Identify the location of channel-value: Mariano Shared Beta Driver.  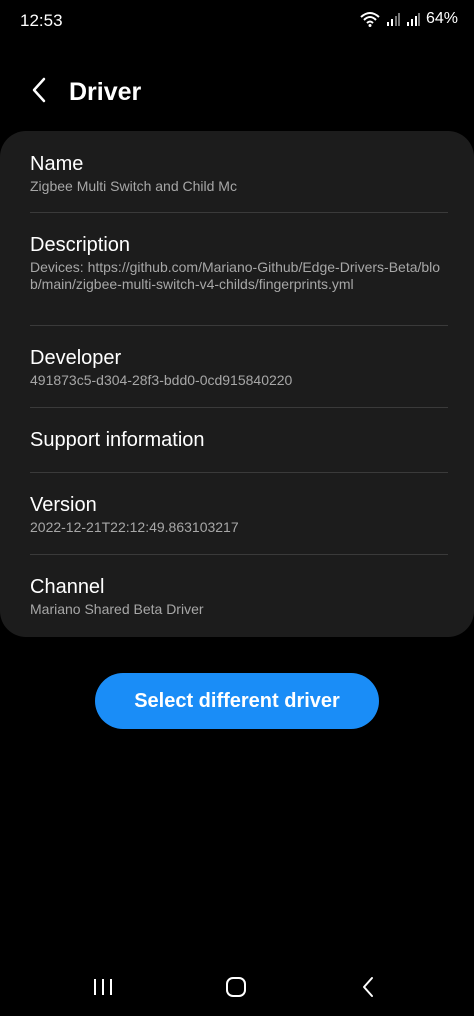
(117, 609).